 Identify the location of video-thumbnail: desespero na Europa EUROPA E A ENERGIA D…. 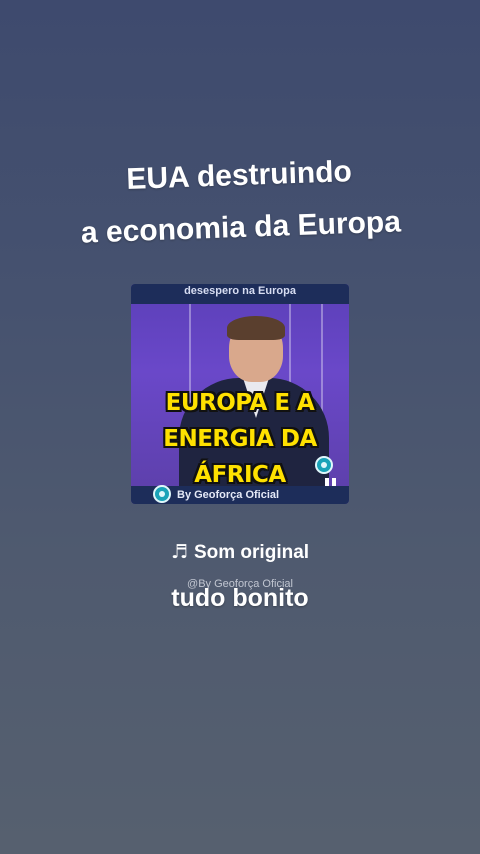
(240, 394).